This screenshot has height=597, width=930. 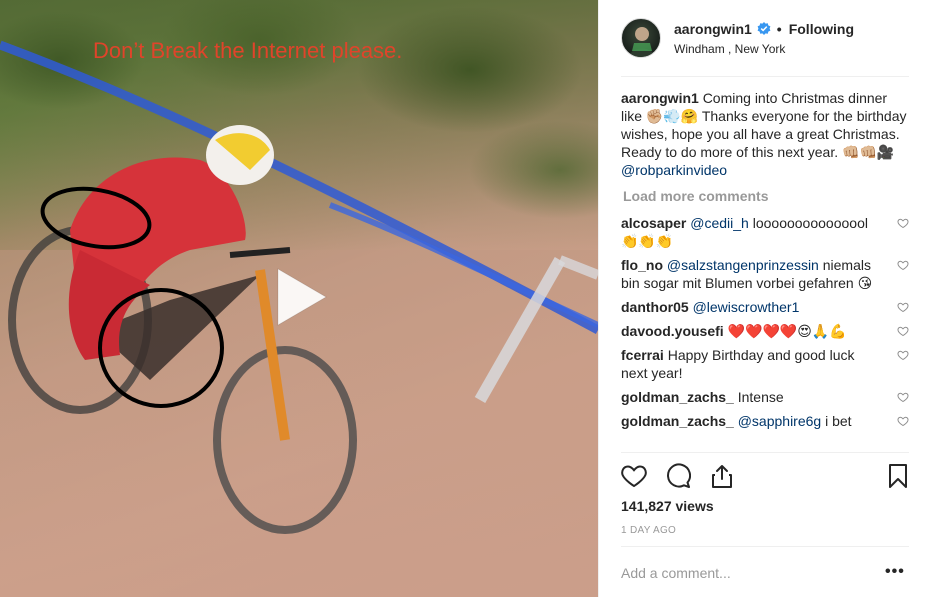 What do you see at coordinates (719, 223) in the screenshot?
I see `comment-mention: @cedii_h` at bounding box center [719, 223].